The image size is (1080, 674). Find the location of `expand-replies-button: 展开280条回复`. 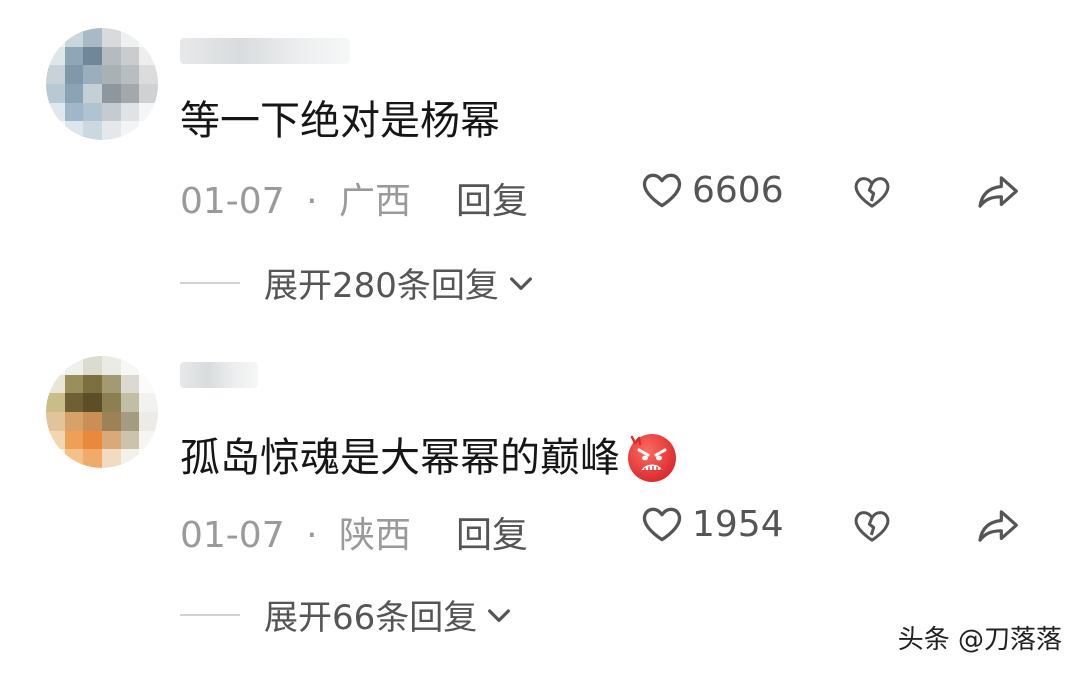

expand-replies-button: 展开280条回复 is located at coordinates (400, 282).